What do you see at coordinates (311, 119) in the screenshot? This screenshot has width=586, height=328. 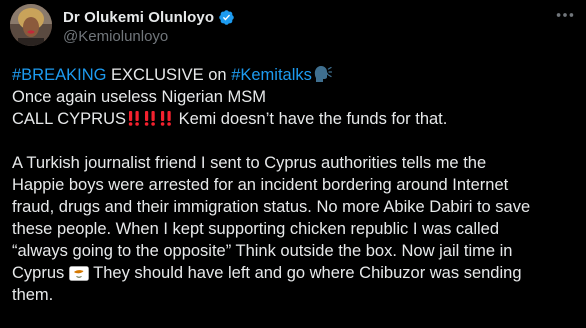 I see `funds-text: Kemi doesn’t have the funds for that.` at bounding box center [311, 119].